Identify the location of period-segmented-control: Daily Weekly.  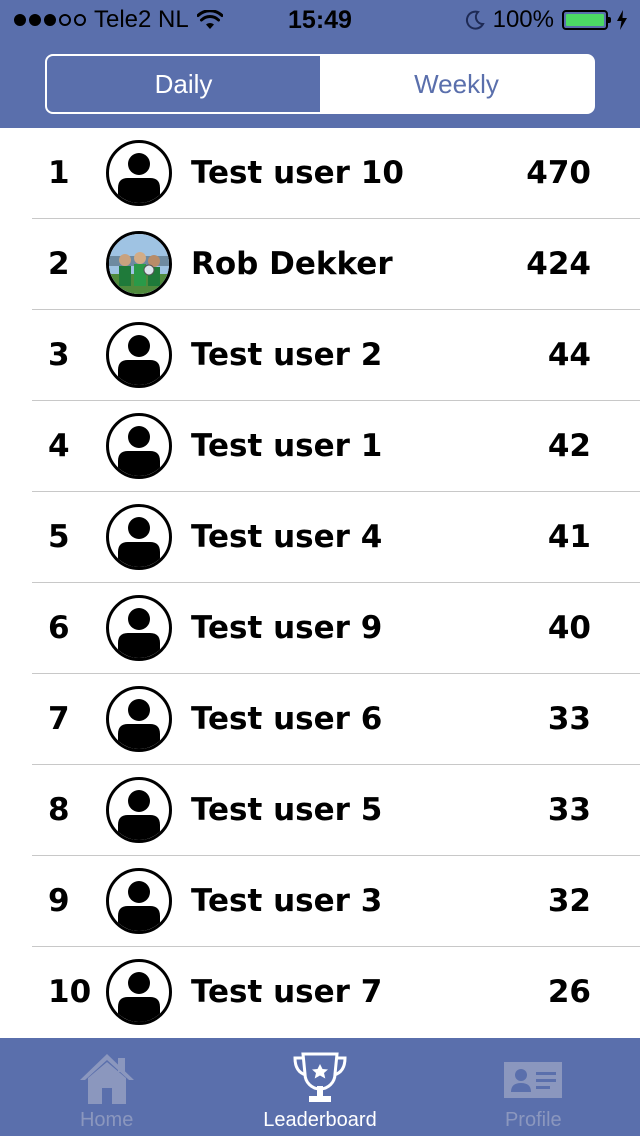
(320, 84).